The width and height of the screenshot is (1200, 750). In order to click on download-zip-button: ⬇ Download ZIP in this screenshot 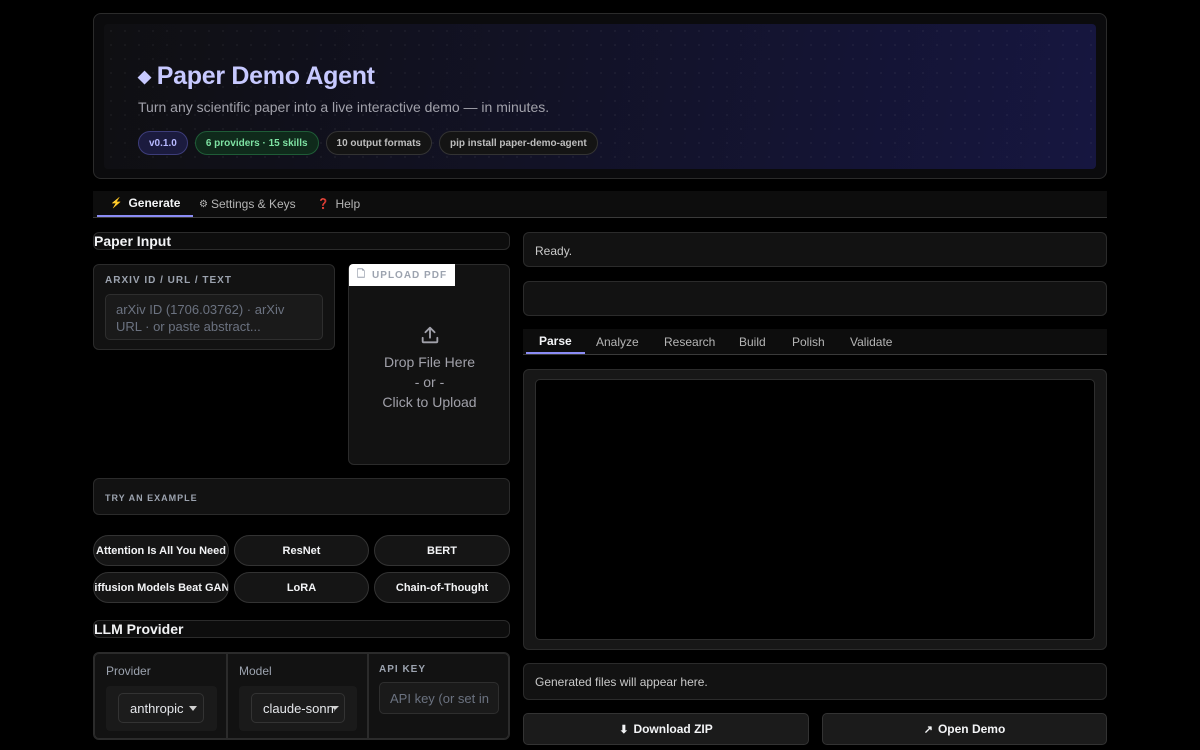, I will do `click(666, 729)`.